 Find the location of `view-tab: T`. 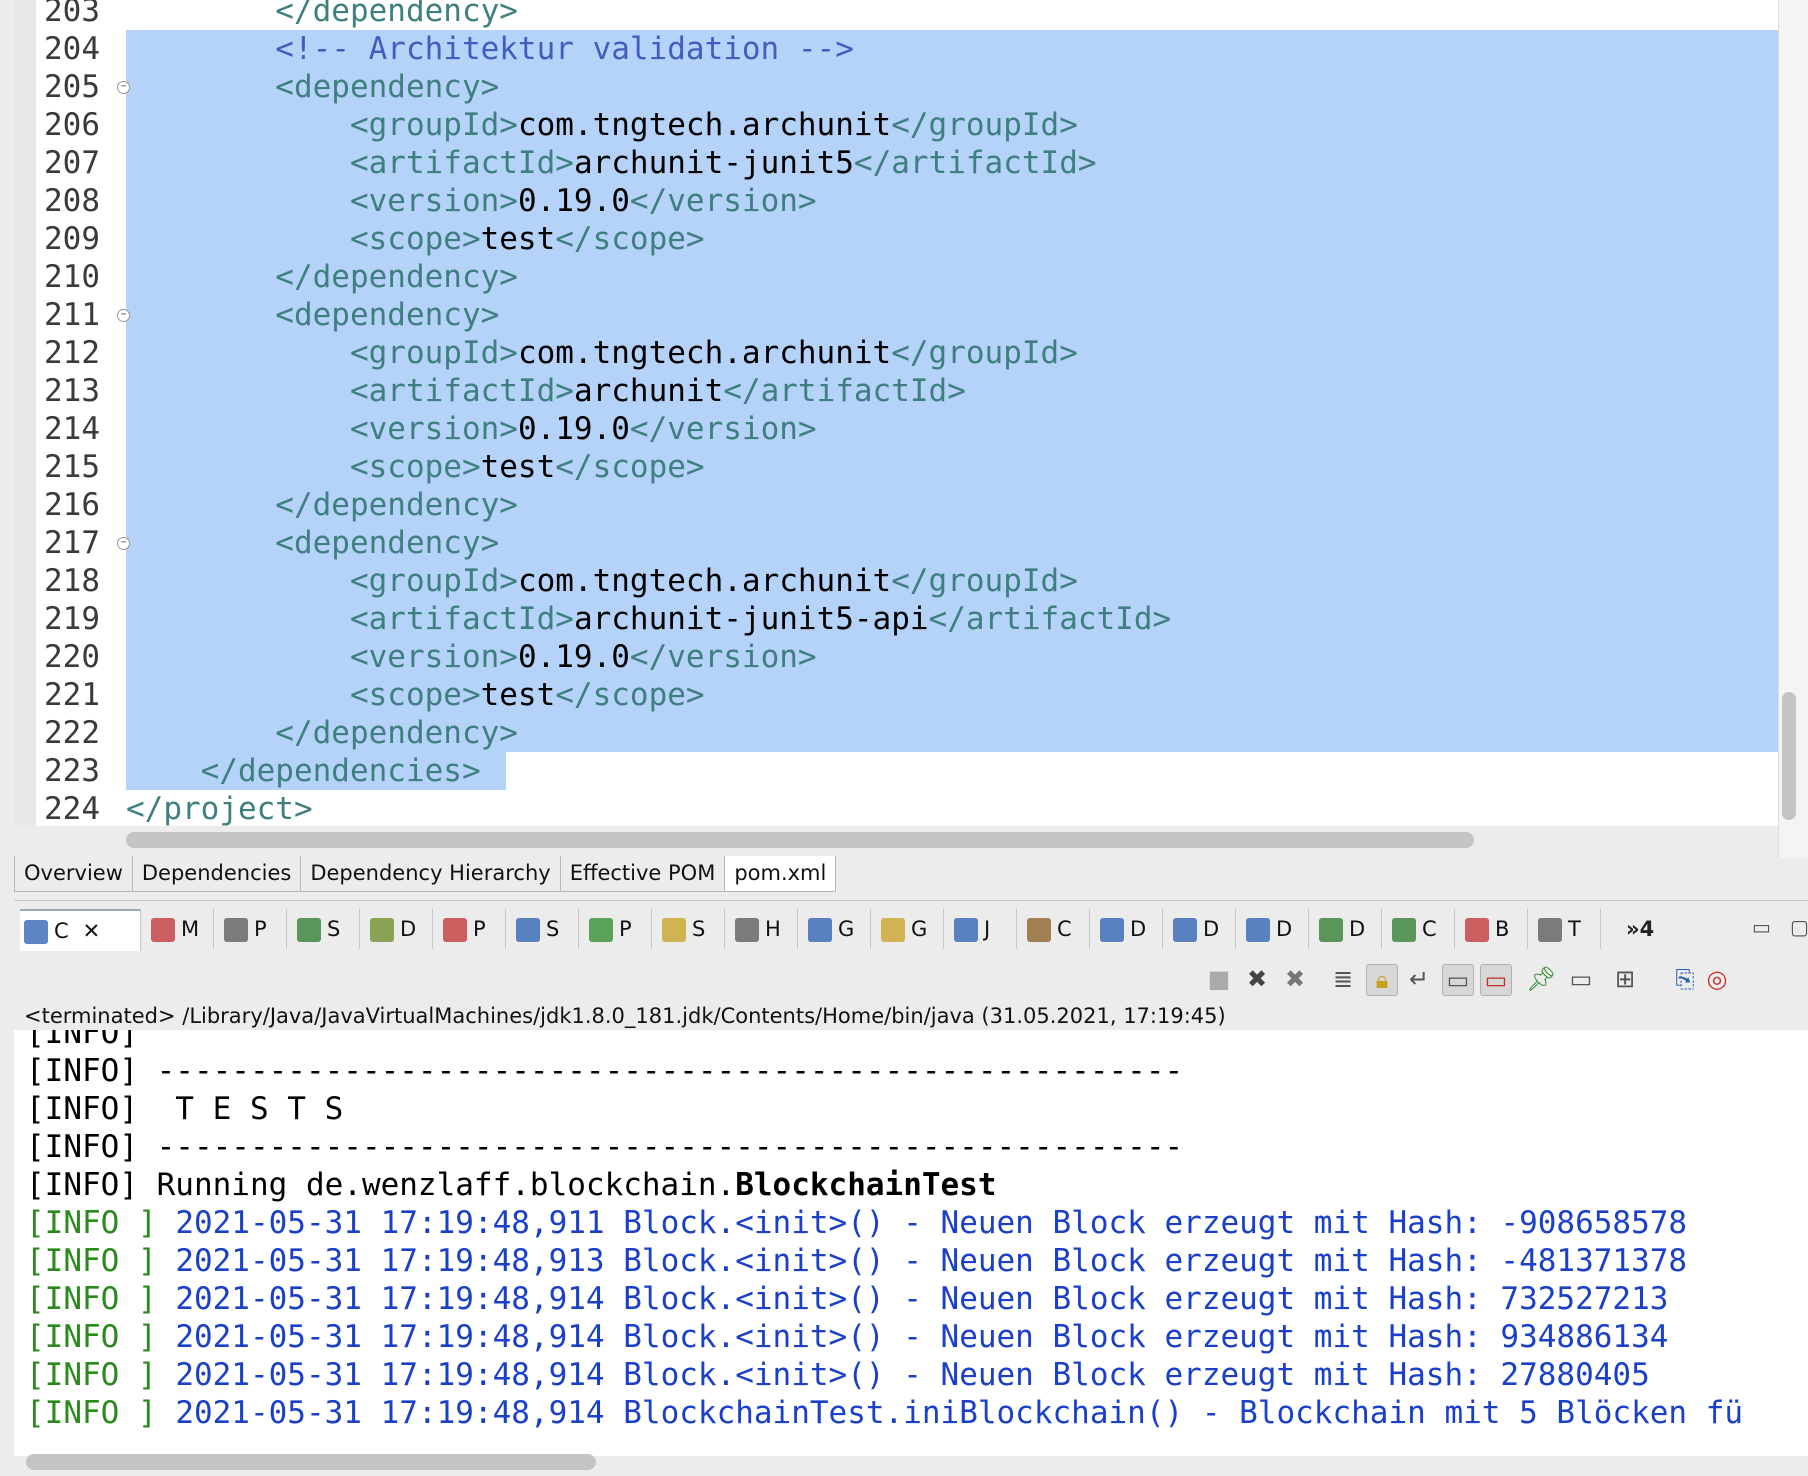

view-tab: T is located at coordinates (1567, 929).